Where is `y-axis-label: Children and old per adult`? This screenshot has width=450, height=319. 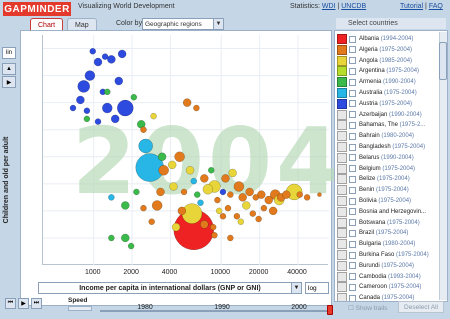 y-axis-label: Children and old per adult is located at coordinates (10, 180).